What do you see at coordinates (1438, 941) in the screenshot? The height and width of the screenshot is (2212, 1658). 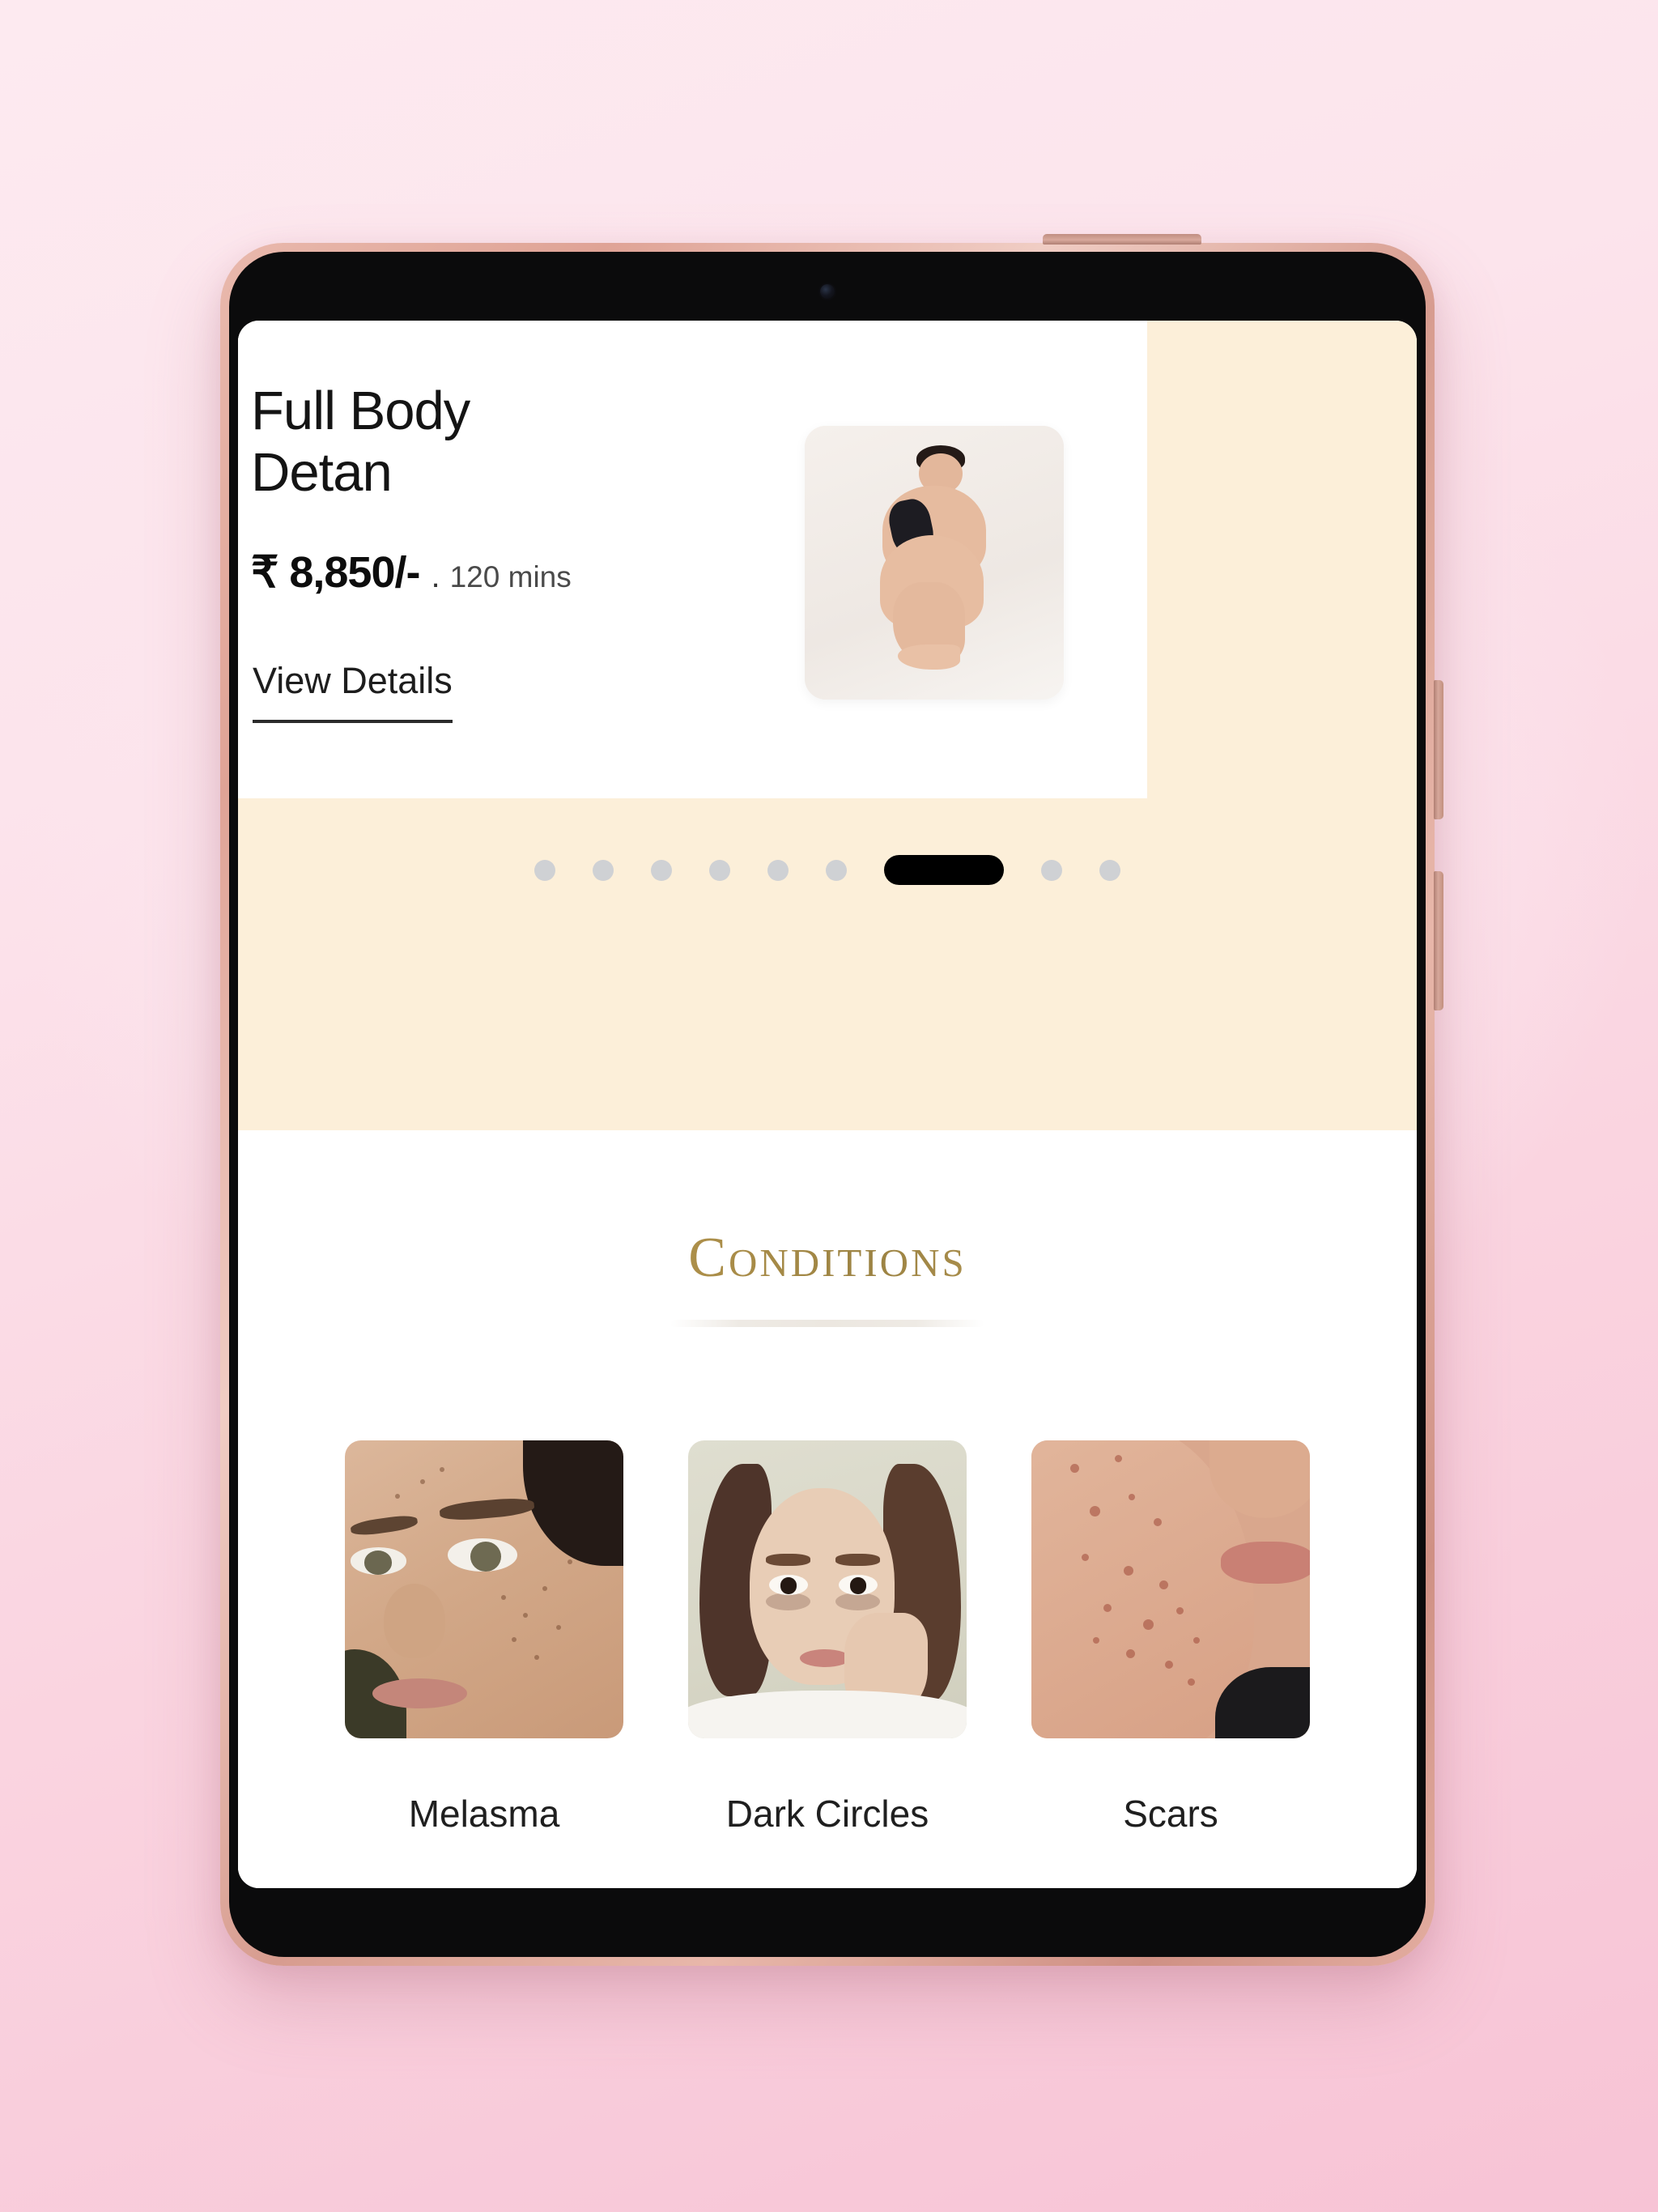 I see `volume-down-button` at bounding box center [1438, 941].